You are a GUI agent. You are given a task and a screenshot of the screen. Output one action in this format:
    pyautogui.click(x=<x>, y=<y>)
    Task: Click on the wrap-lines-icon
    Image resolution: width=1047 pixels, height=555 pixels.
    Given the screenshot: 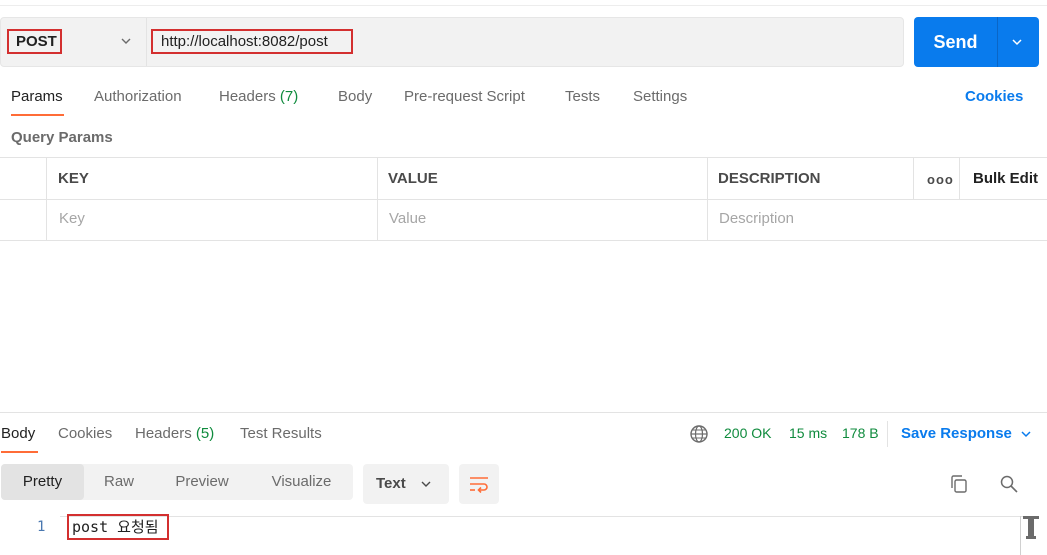 What is the action you would take?
    pyautogui.click(x=479, y=485)
    